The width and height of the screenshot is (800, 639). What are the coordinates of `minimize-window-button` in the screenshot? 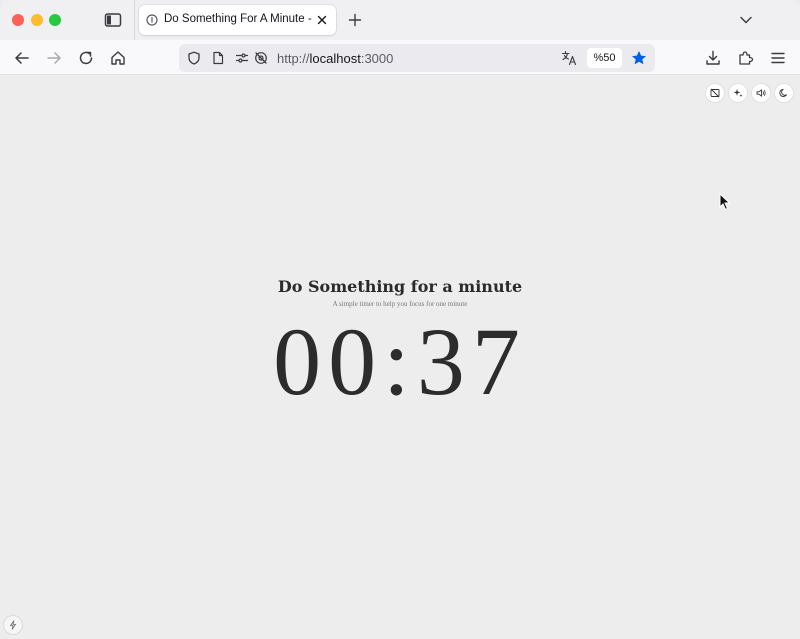 It's located at (37, 20).